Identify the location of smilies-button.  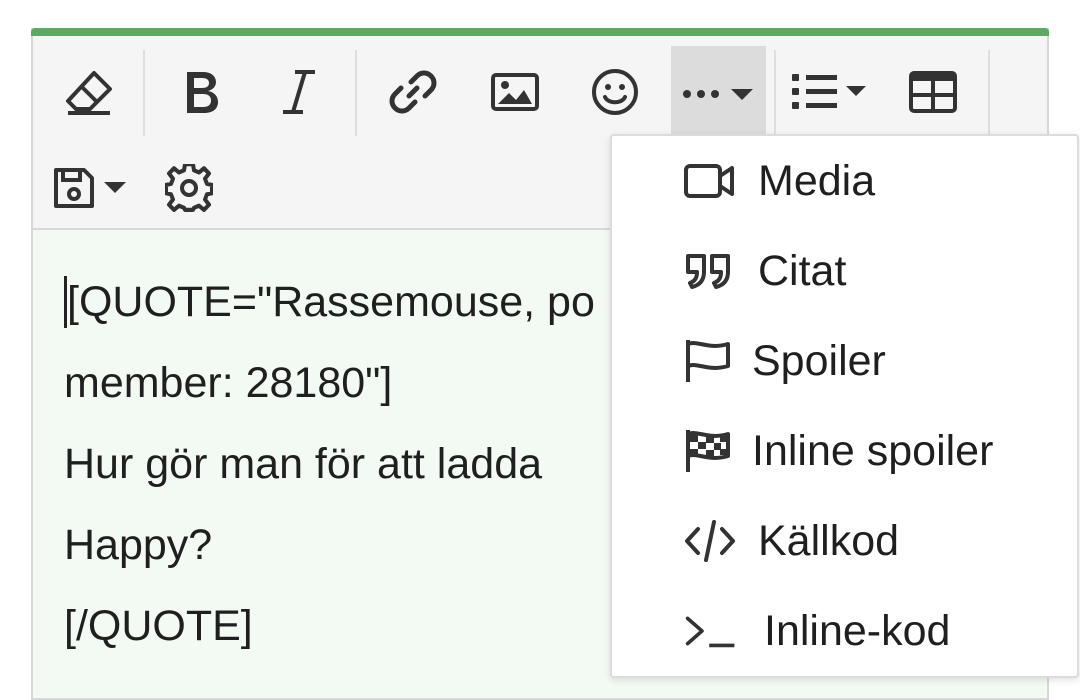
(615, 92).